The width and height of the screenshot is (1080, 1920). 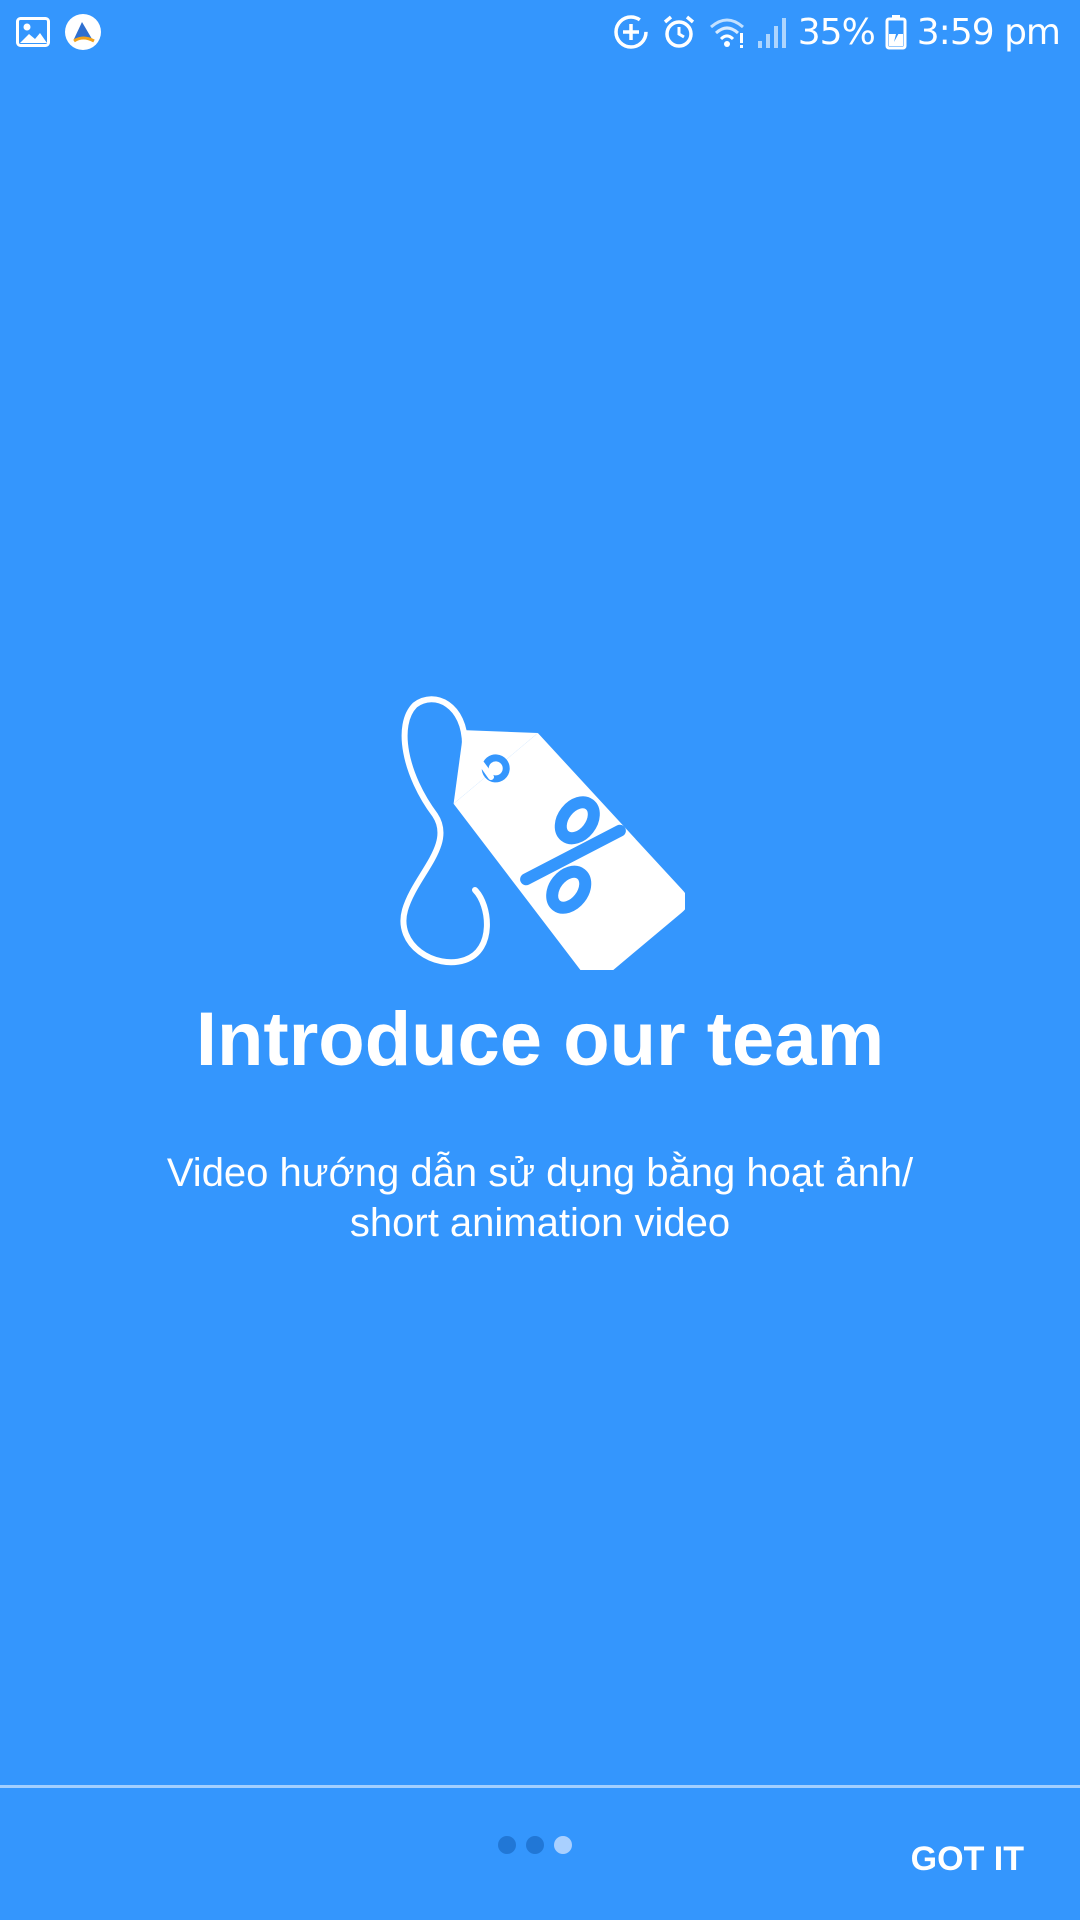 What do you see at coordinates (59, 32) in the screenshot?
I see `status-left` at bounding box center [59, 32].